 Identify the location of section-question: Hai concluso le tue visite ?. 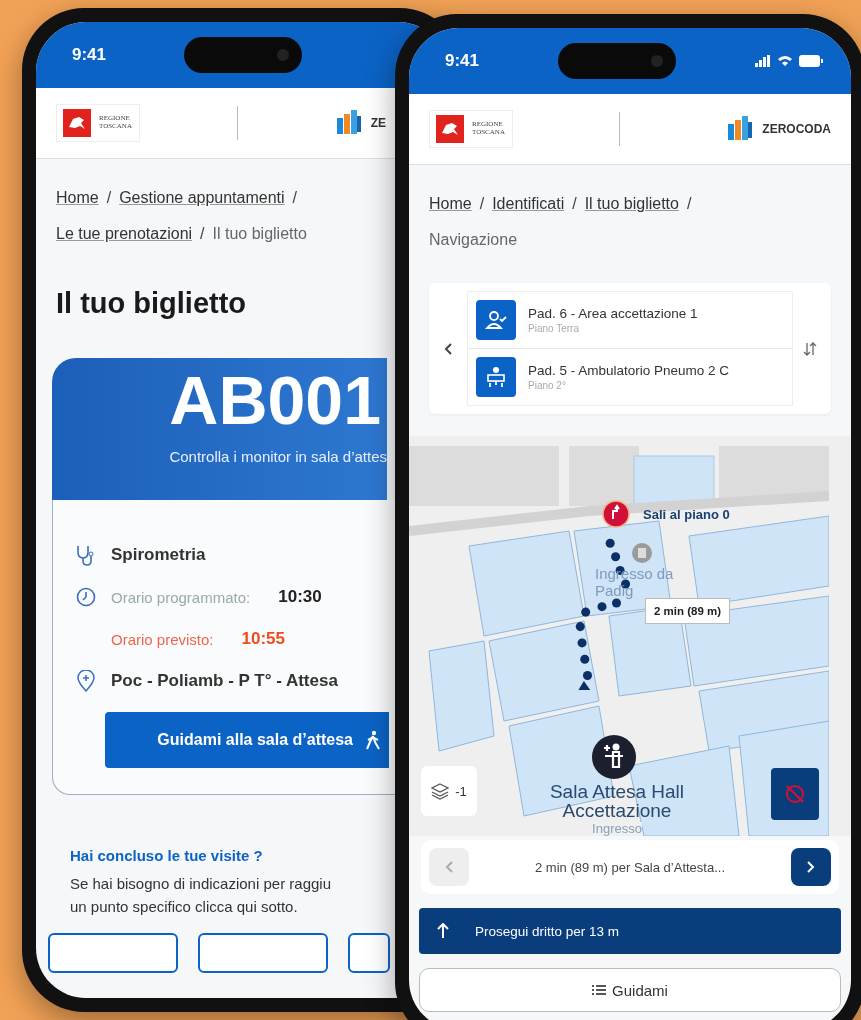
(167, 855).